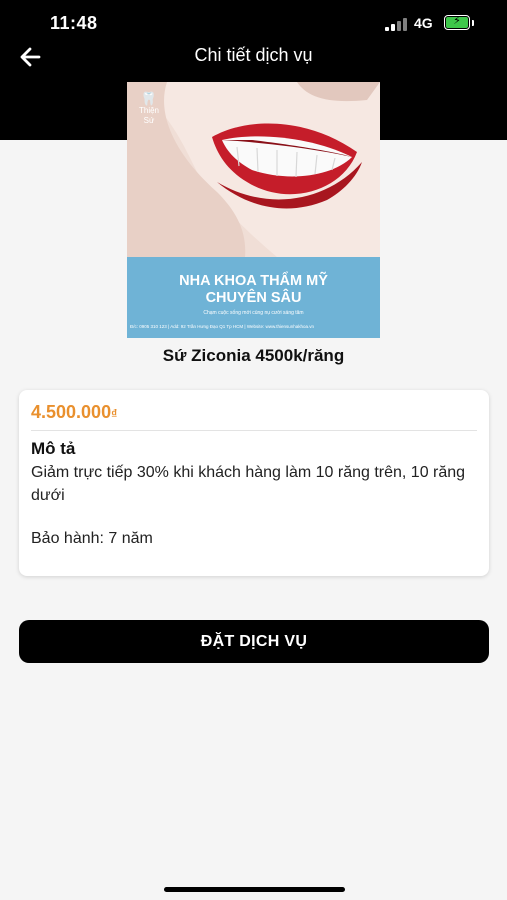  What do you see at coordinates (253, 22) in the screenshot?
I see `status-bar: 11:48 4G ⚡` at bounding box center [253, 22].